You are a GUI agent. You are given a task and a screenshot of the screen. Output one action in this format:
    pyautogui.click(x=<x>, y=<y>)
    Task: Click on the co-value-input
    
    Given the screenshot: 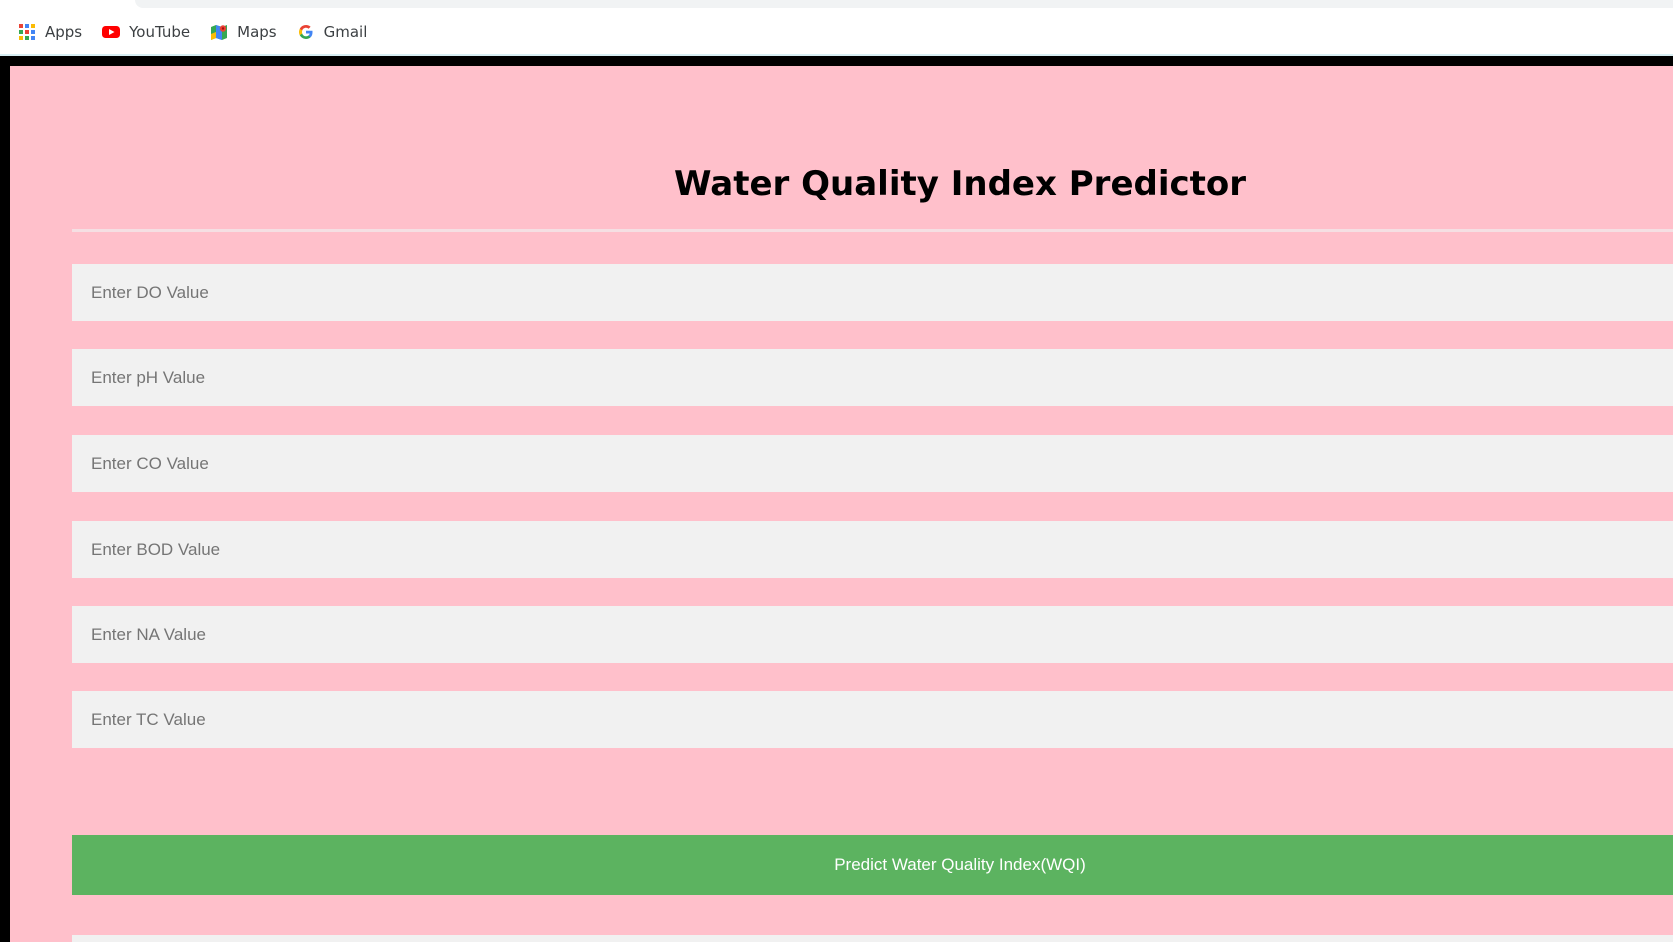 What is the action you would take?
    pyautogui.click(x=872, y=463)
    